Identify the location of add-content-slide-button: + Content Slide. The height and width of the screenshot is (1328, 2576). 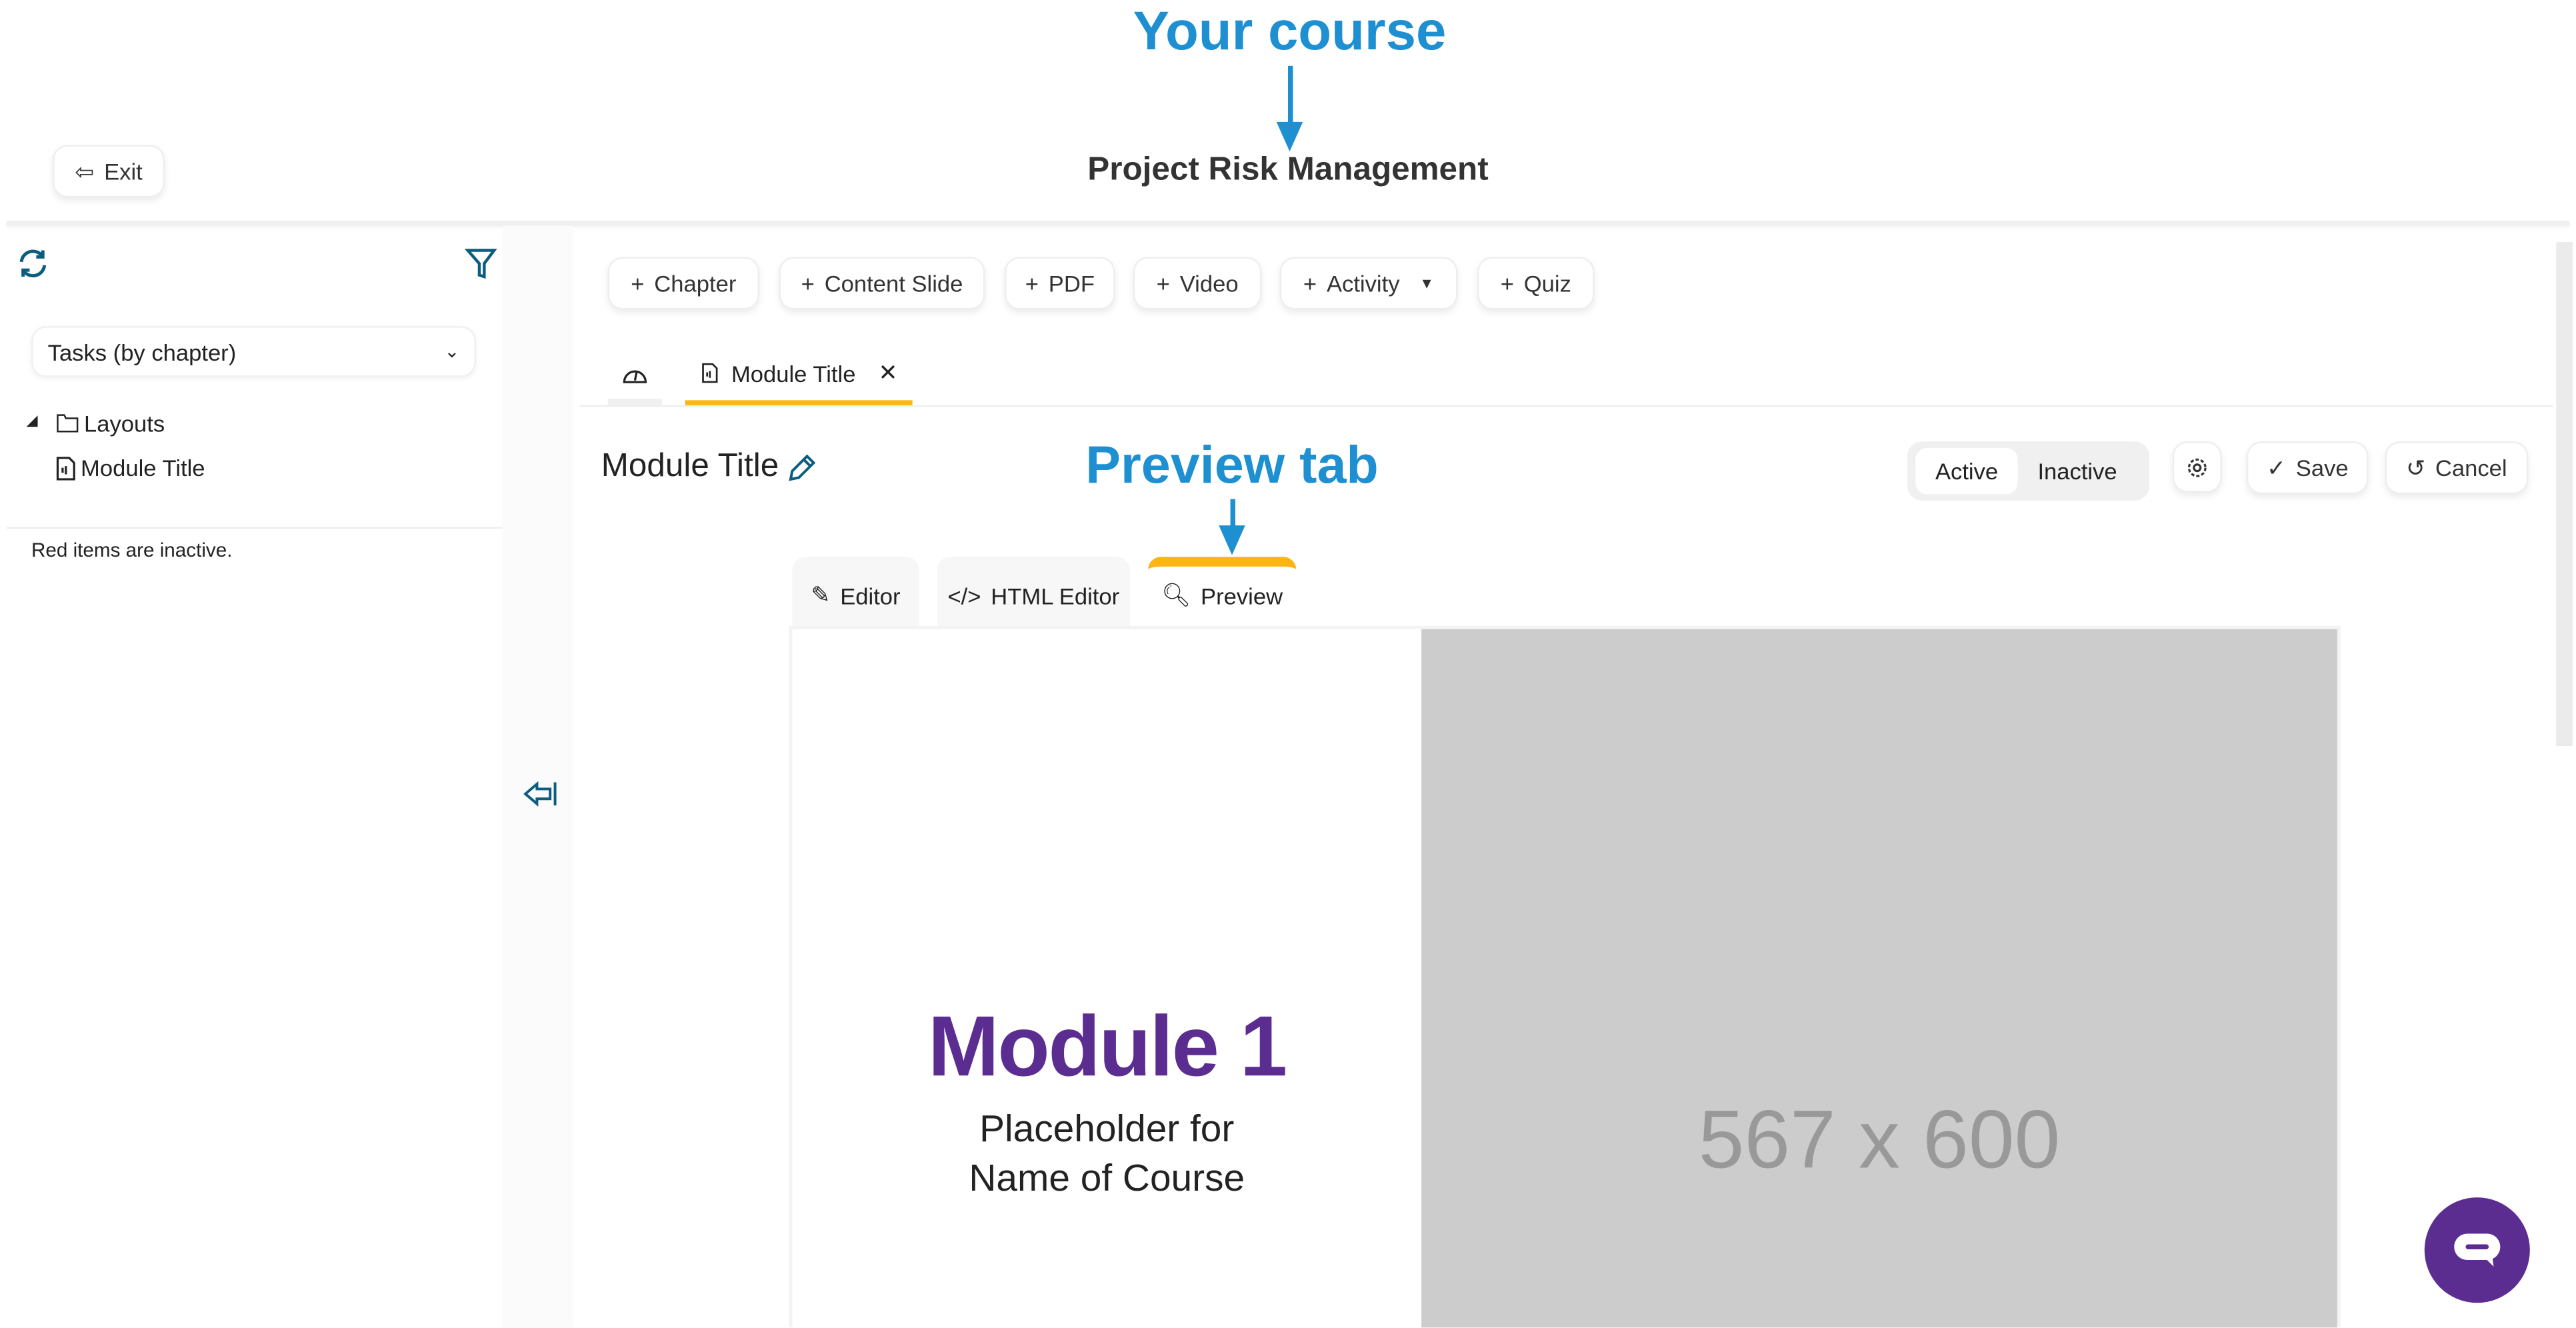
(882, 283).